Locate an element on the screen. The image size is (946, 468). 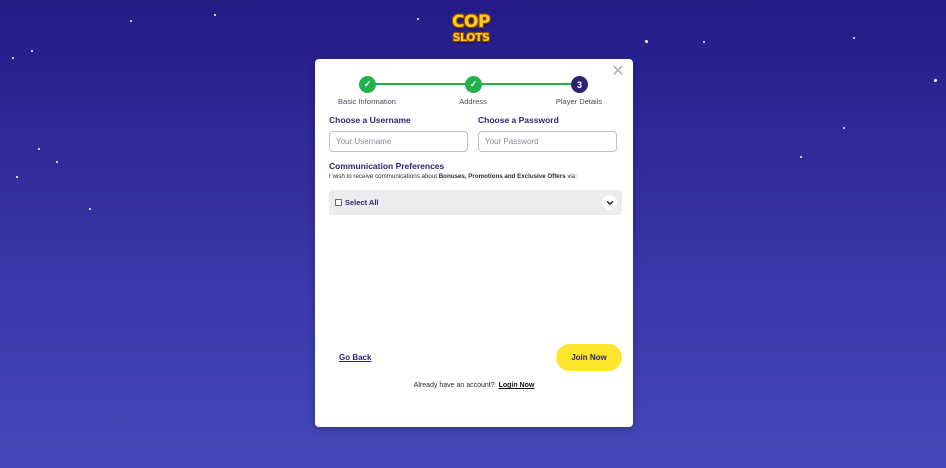
select-all-checkbox is located at coordinates (338, 202).